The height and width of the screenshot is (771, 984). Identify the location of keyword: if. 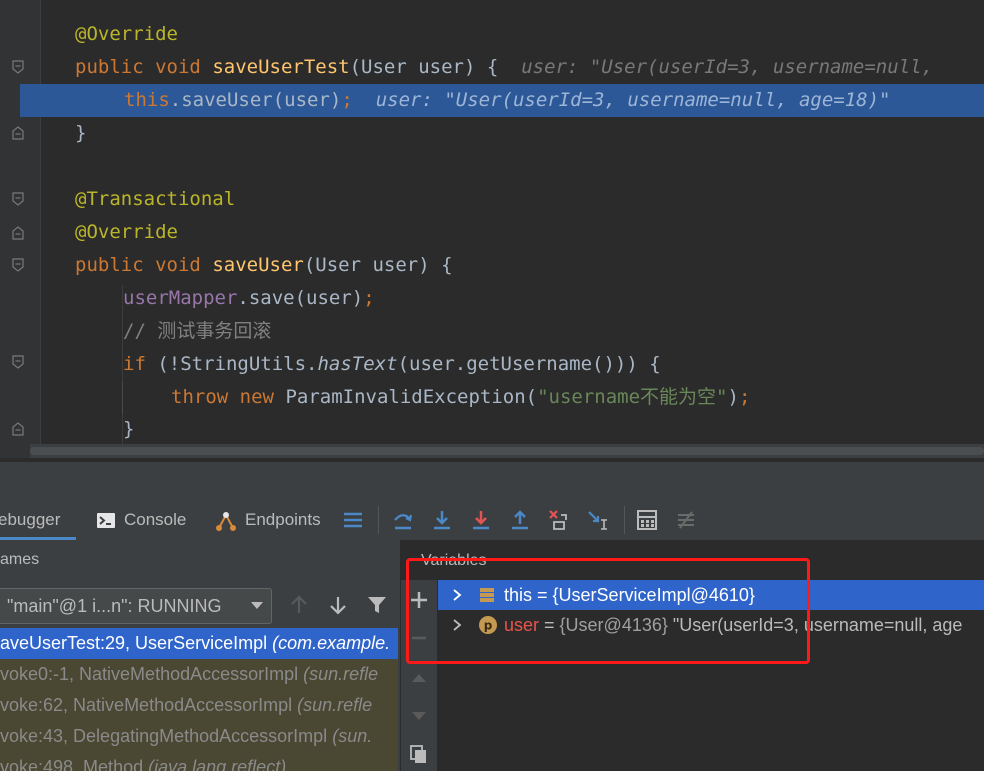
(134, 364).